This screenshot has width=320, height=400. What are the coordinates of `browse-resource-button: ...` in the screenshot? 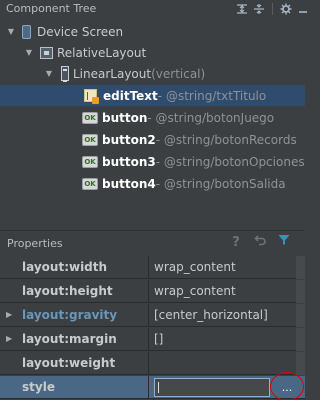 It's located at (287, 387).